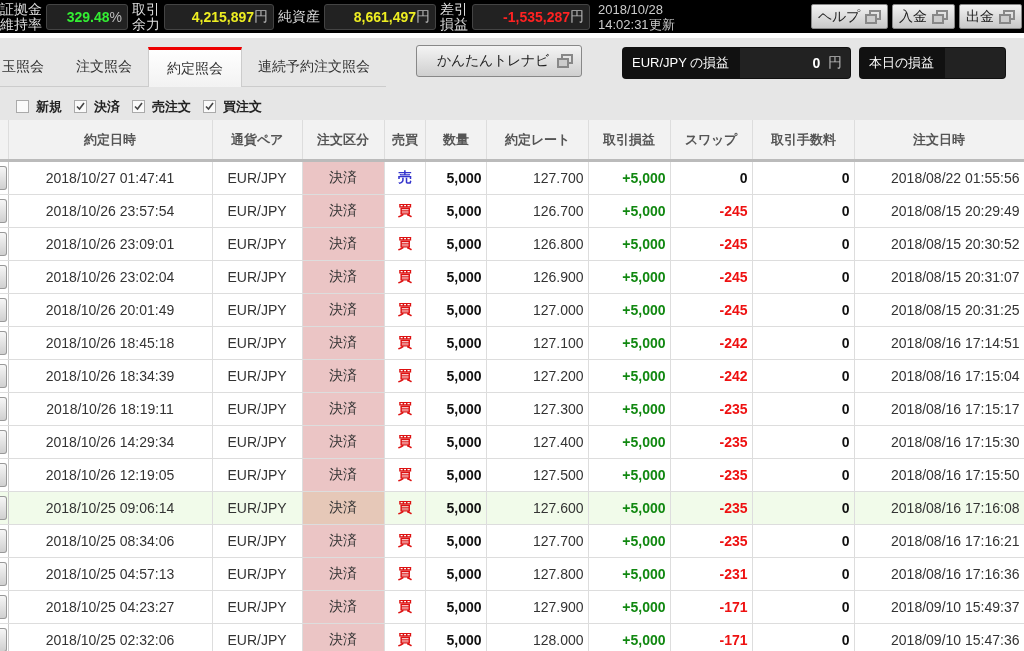 This screenshot has width=1024, height=651. I want to click on pl-value: 0, so click(816, 62).